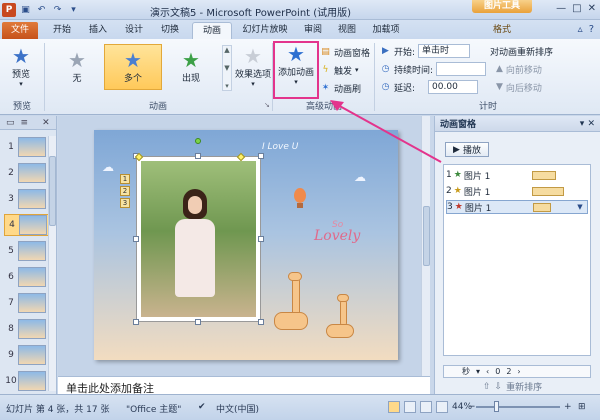 This screenshot has width=600, height=420. What do you see at coordinates (157, 107) in the screenshot?
I see `group-label-animation: 动画` at bounding box center [157, 107].